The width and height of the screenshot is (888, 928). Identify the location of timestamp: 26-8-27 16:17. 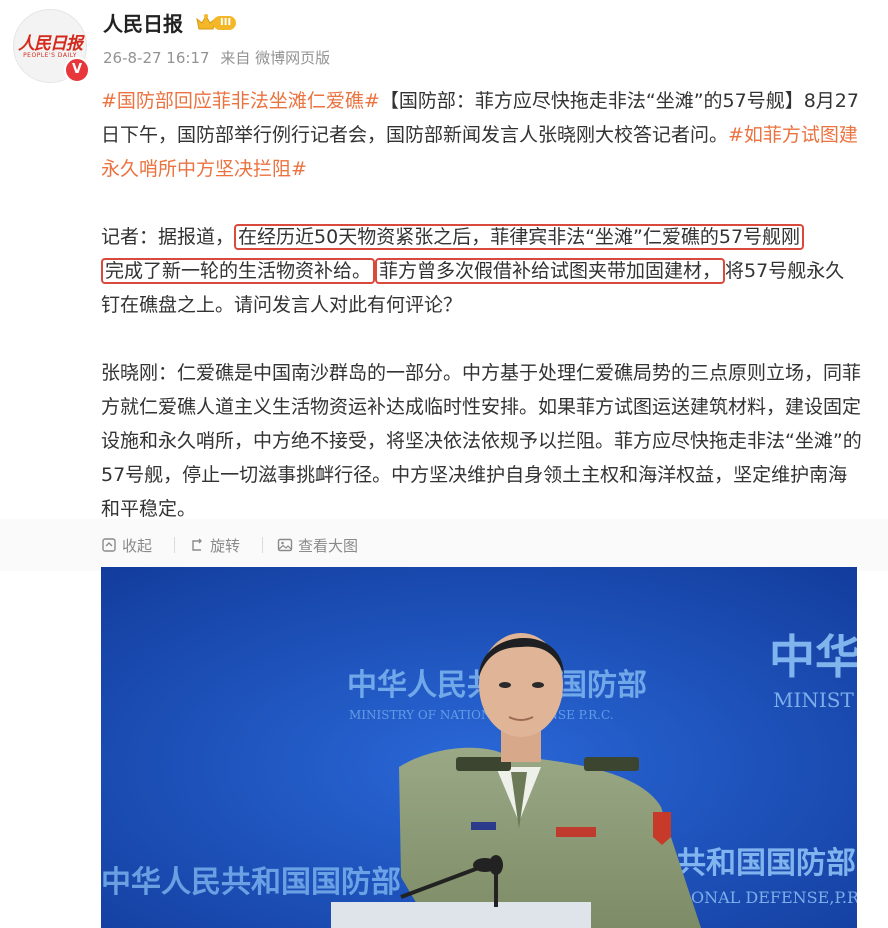
(156, 58).